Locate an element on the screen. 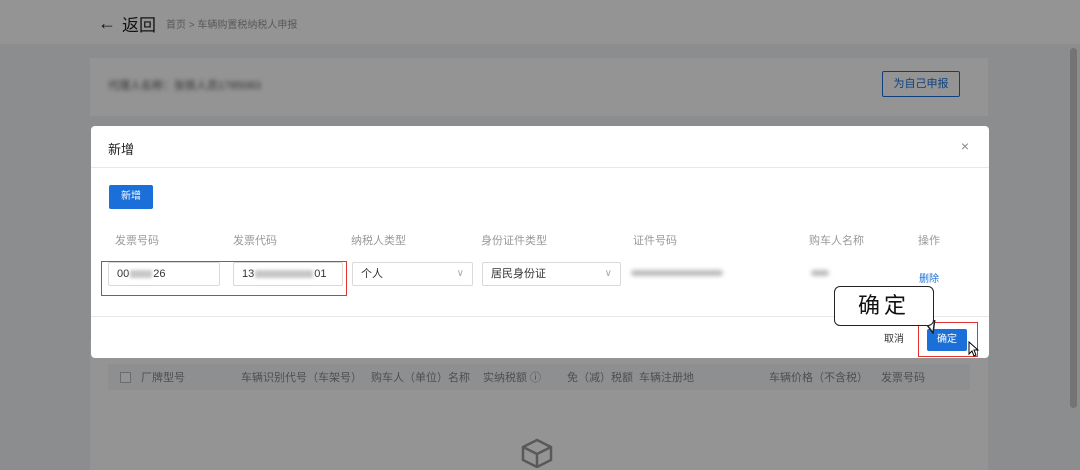  cancel-button: 取消 is located at coordinates (894, 340).